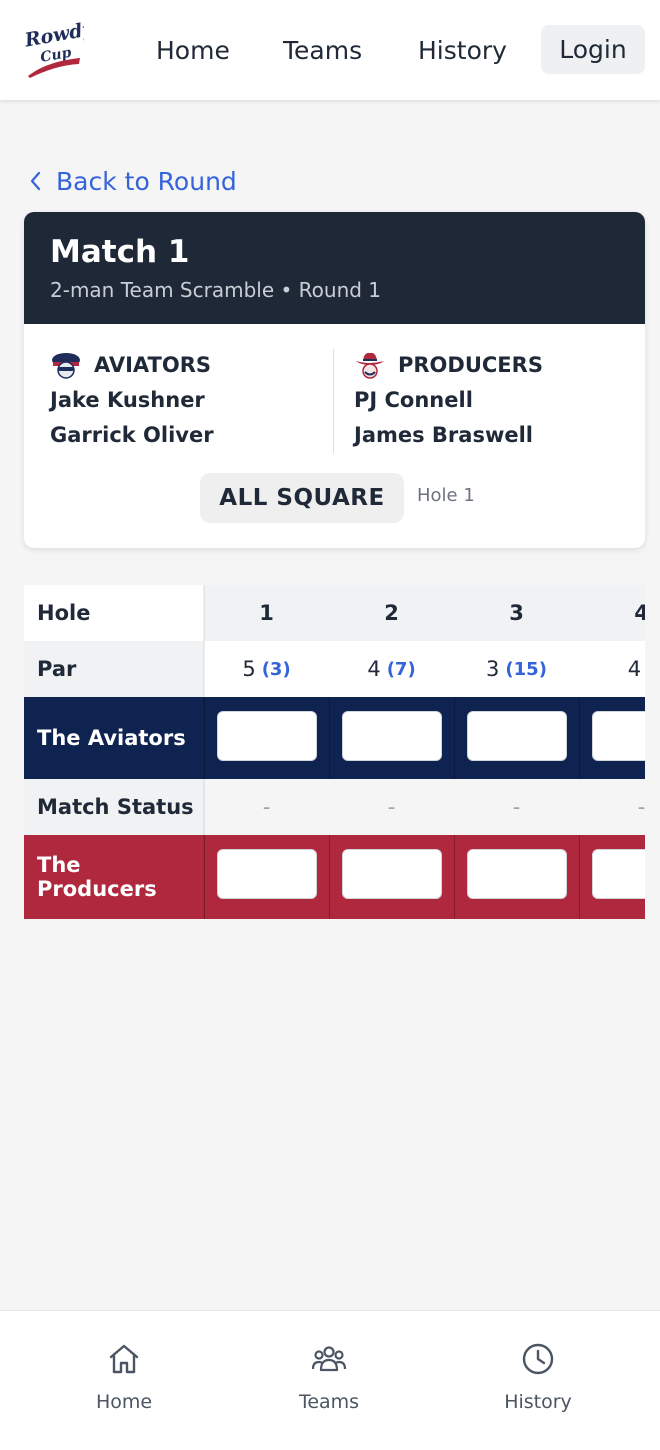 This screenshot has width=660, height=1450. Describe the element at coordinates (132, 435) in the screenshot. I see `player-name: Garrick Oliver` at that location.